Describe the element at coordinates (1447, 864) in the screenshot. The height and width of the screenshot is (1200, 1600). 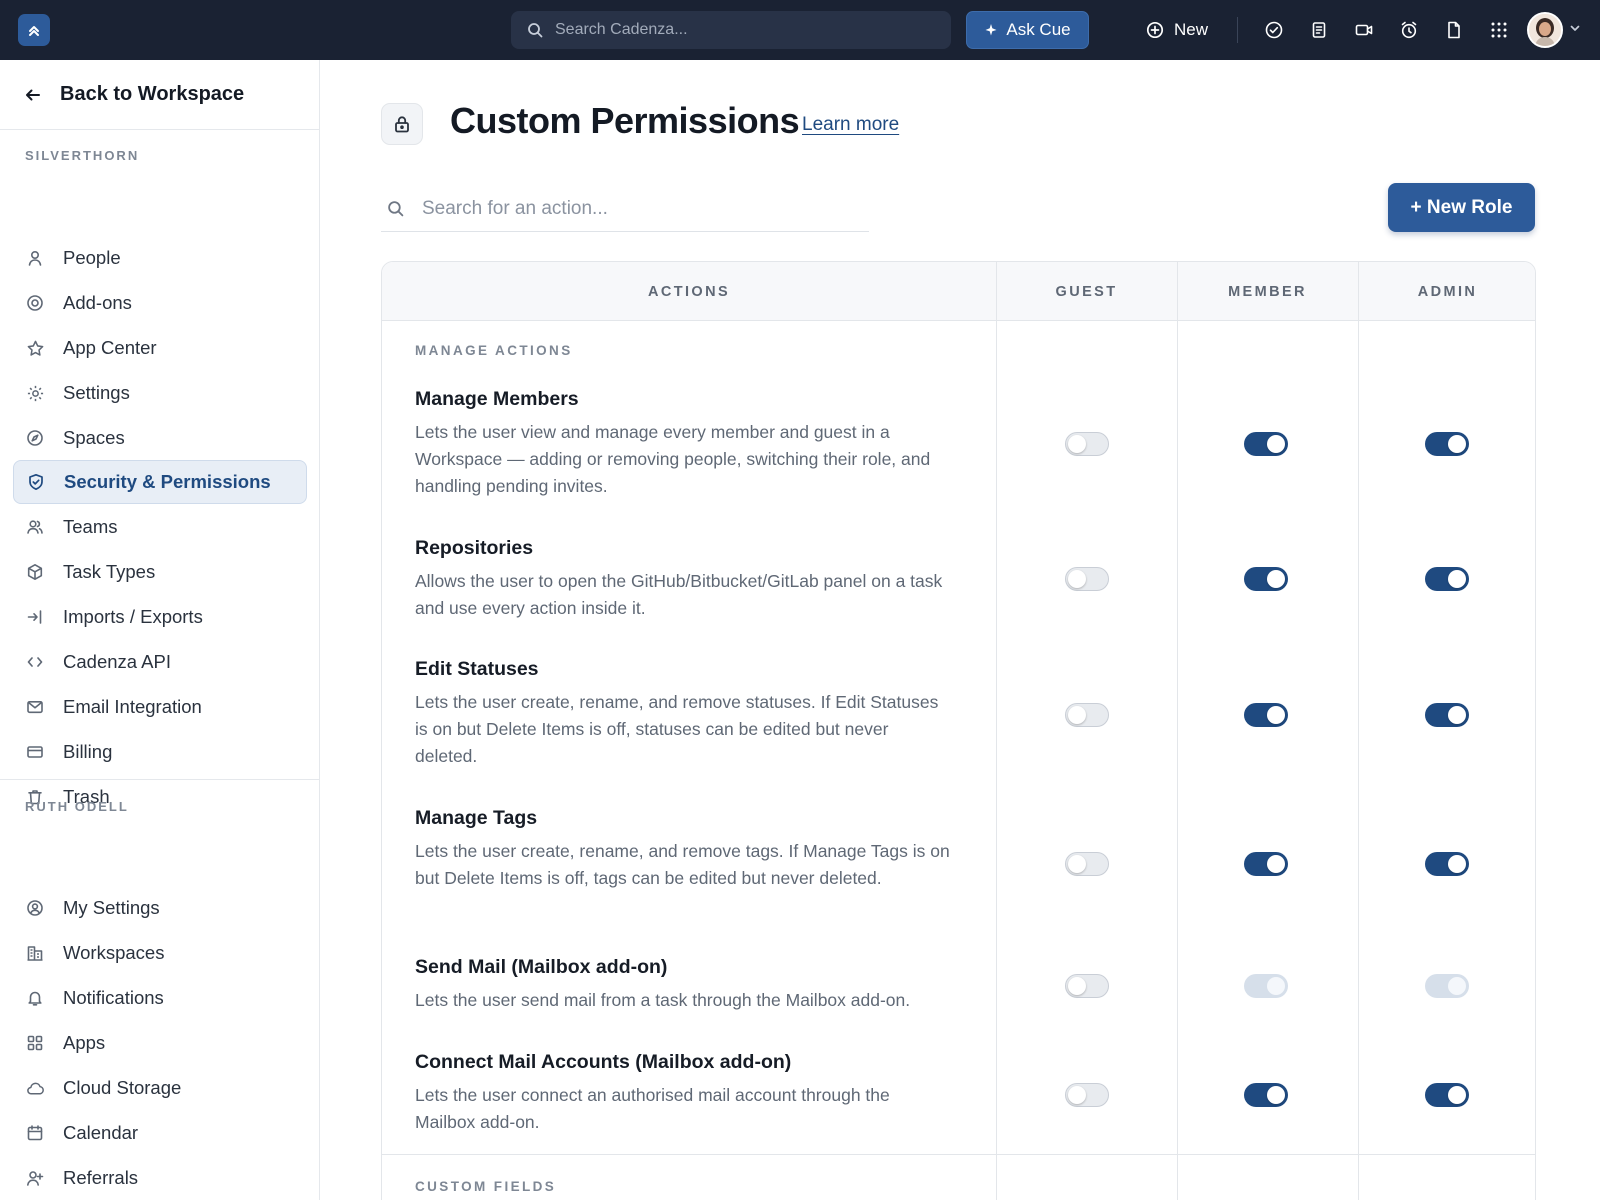
I see `toggle-manage-tags-admin` at that location.